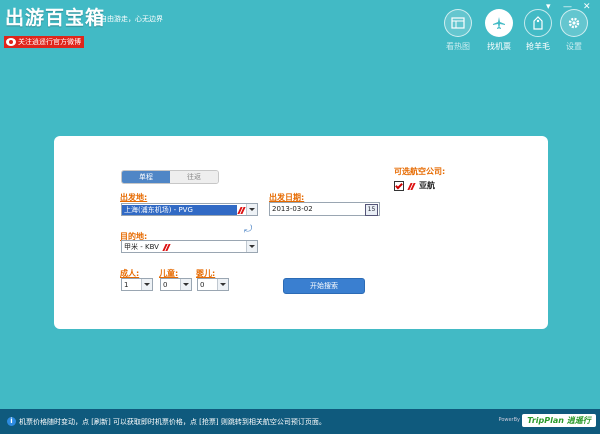  Describe the element at coordinates (131, 19) in the screenshot. I see `app-slogan: 自由游走，心无边界` at that location.